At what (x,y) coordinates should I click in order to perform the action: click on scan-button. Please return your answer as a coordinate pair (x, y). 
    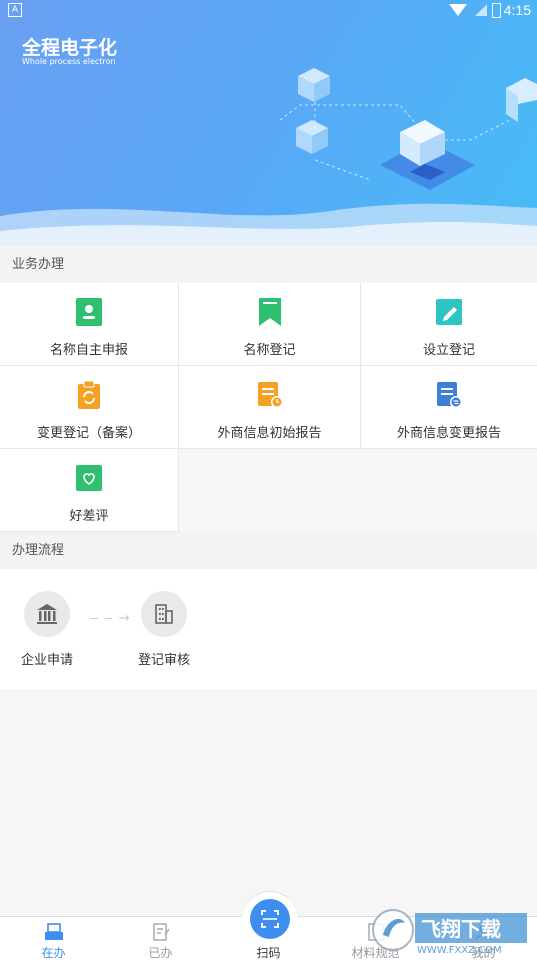
    Looking at the image, I should click on (270, 919).